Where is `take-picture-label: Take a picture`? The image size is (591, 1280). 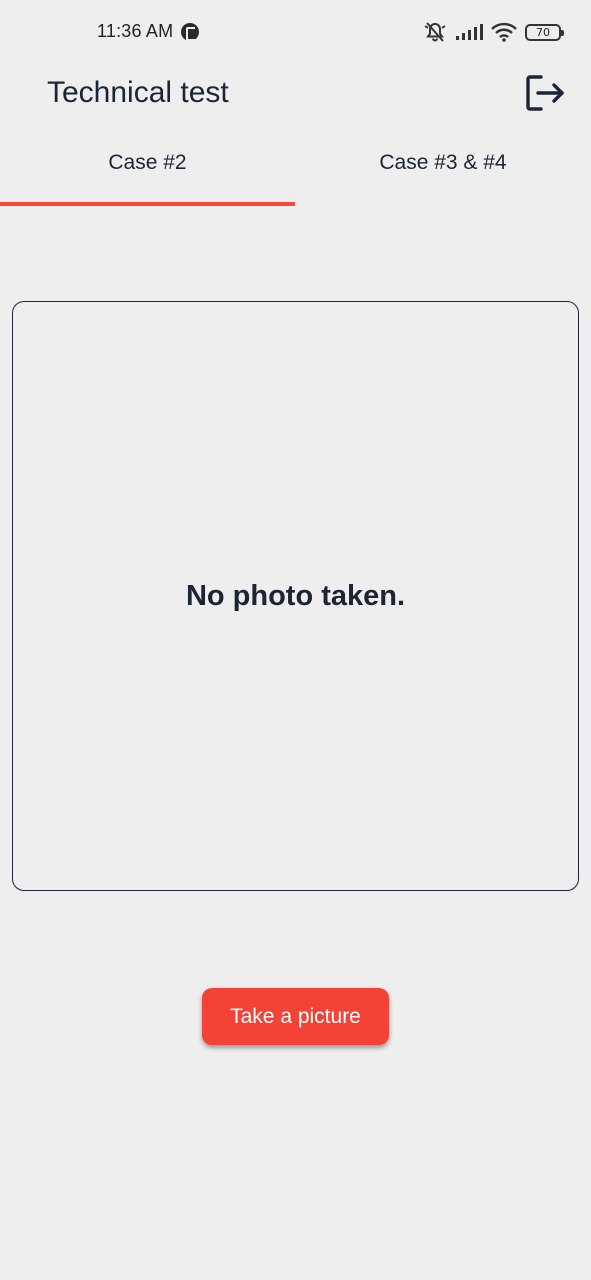 take-picture-label: Take a picture is located at coordinates (295, 1016).